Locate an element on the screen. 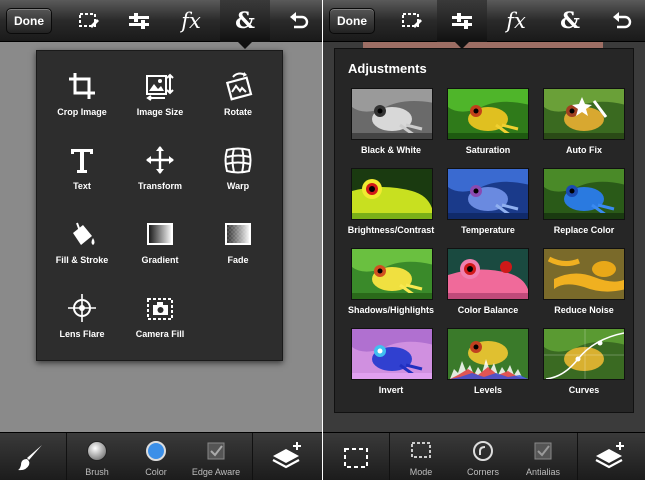 Image resolution: width=645 pixels, height=480 pixels. tool-label: Rotate is located at coordinates (237, 112).